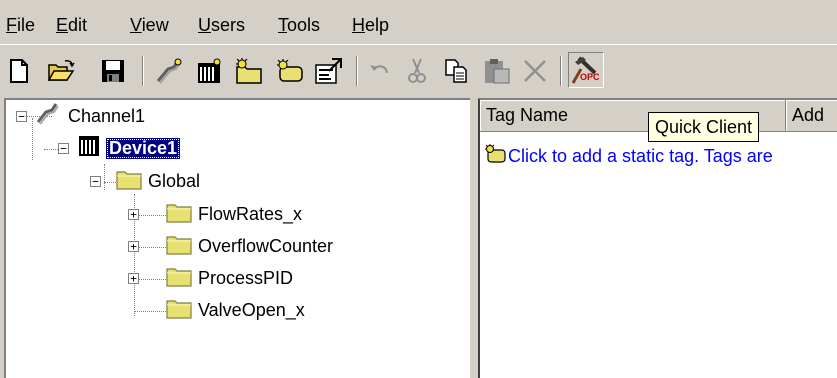 This screenshot has height=378, width=837. Describe the element at coordinates (704, 127) in the screenshot. I see `tooltip: Quick Client` at that location.